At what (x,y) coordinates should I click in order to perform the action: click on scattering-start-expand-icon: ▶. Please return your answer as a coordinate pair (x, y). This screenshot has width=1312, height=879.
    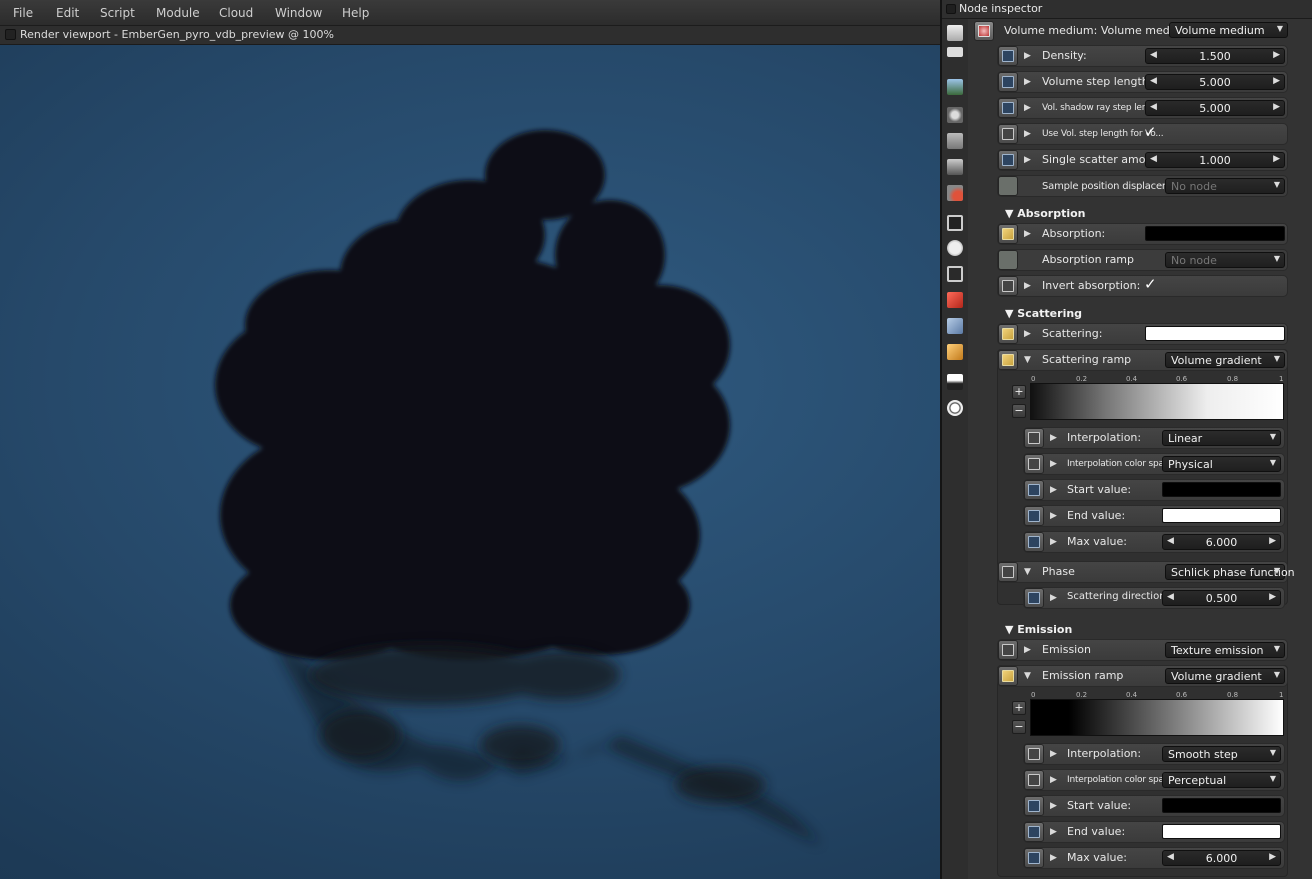
    Looking at the image, I should click on (1053, 490).